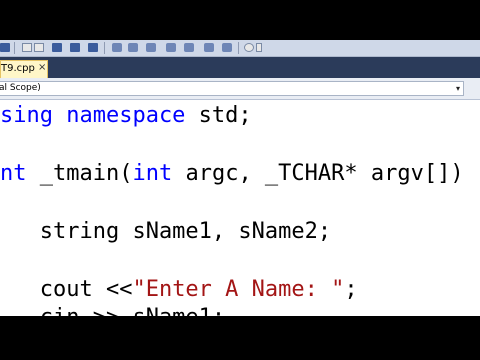 This screenshot has height=360, width=480. What do you see at coordinates (189, 47) in the screenshot?
I see `next-bookmark-folder-icon` at bounding box center [189, 47].